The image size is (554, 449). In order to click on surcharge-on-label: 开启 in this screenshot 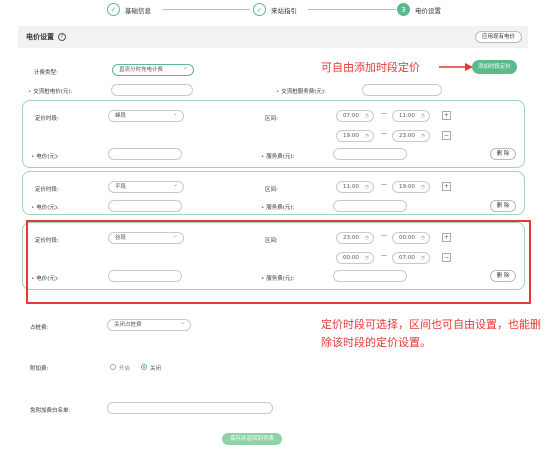, I will do `click(125, 369)`.